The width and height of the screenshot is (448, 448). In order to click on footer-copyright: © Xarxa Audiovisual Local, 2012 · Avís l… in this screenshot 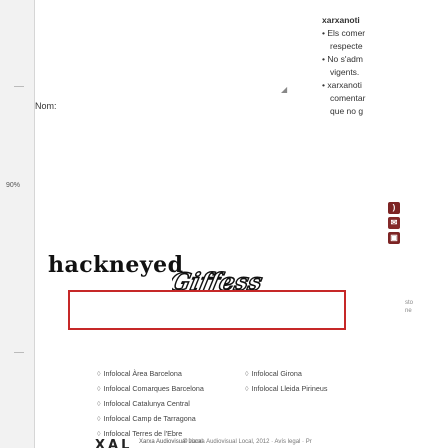, I will do `click(247, 442)`.